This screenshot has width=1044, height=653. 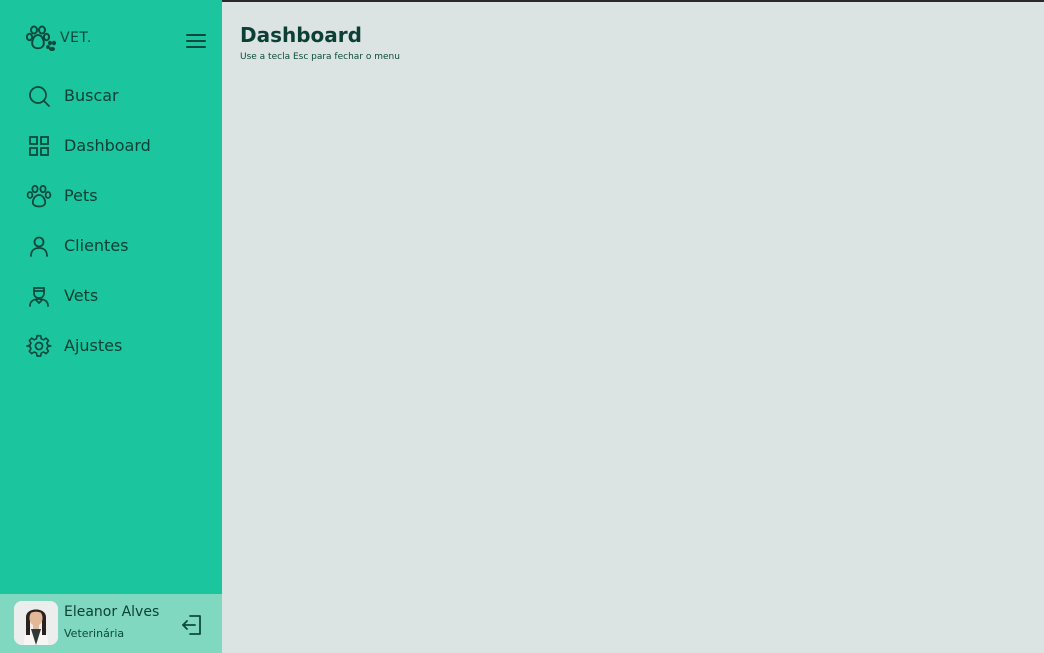 I want to click on sidebar-item-label: Buscar, so click(x=91, y=95).